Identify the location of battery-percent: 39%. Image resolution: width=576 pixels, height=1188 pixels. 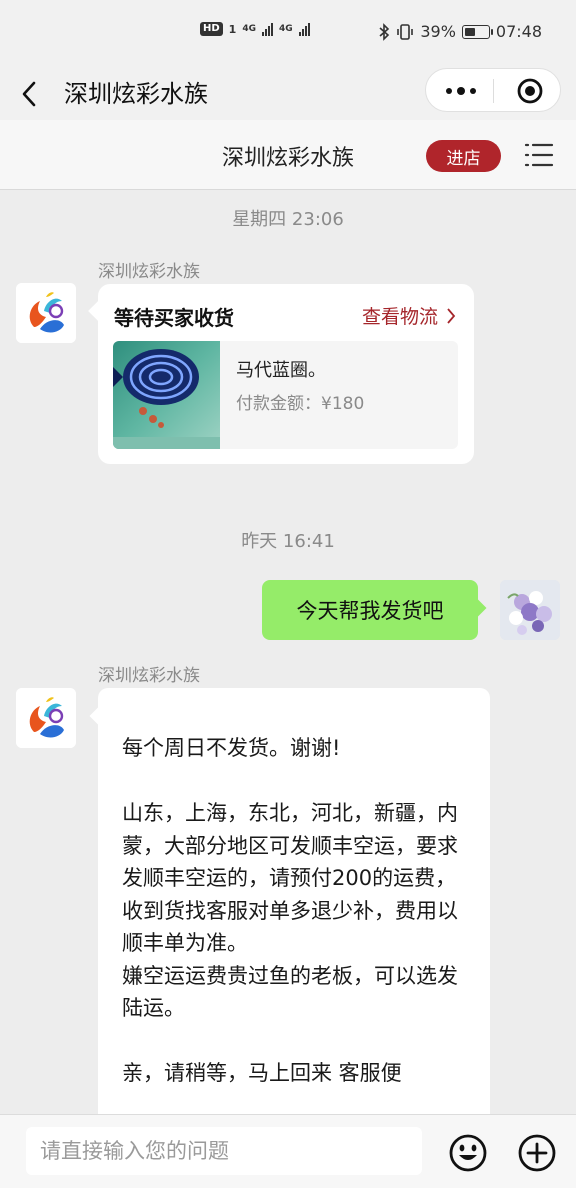
(438, 31).